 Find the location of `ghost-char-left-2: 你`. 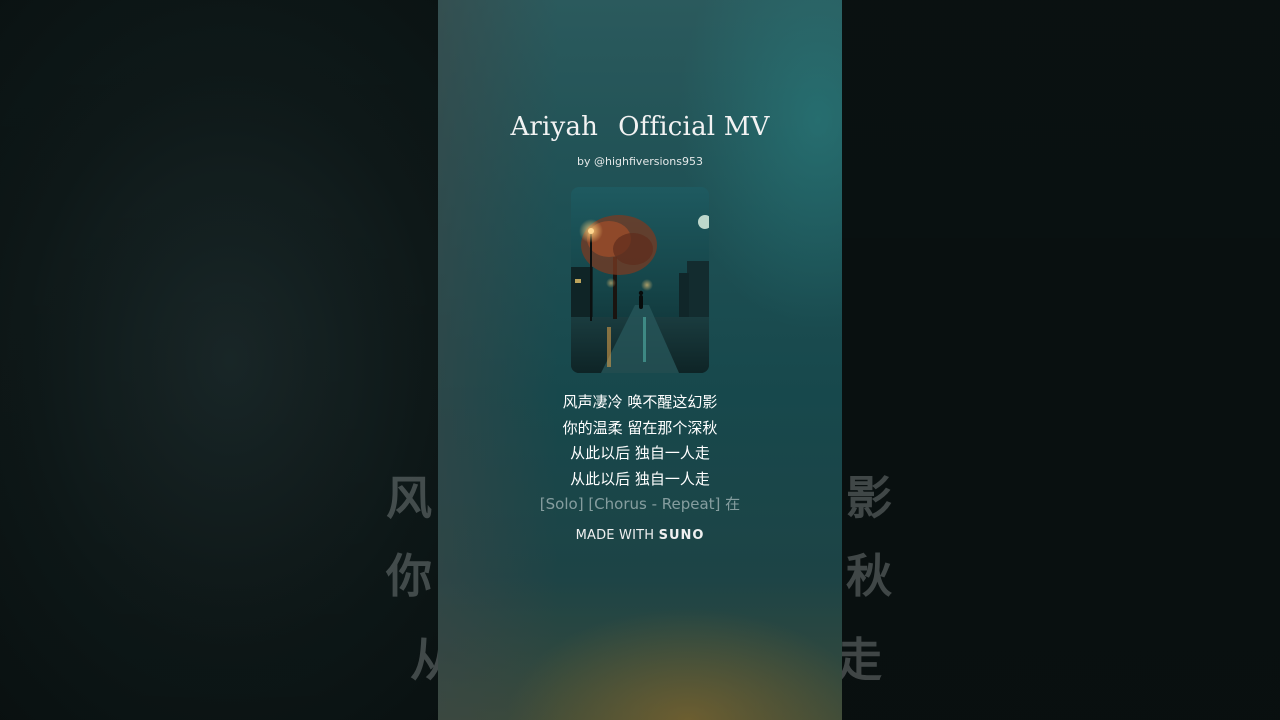

ghost-char-left-2: 你 is located at coordinates (409, 576).